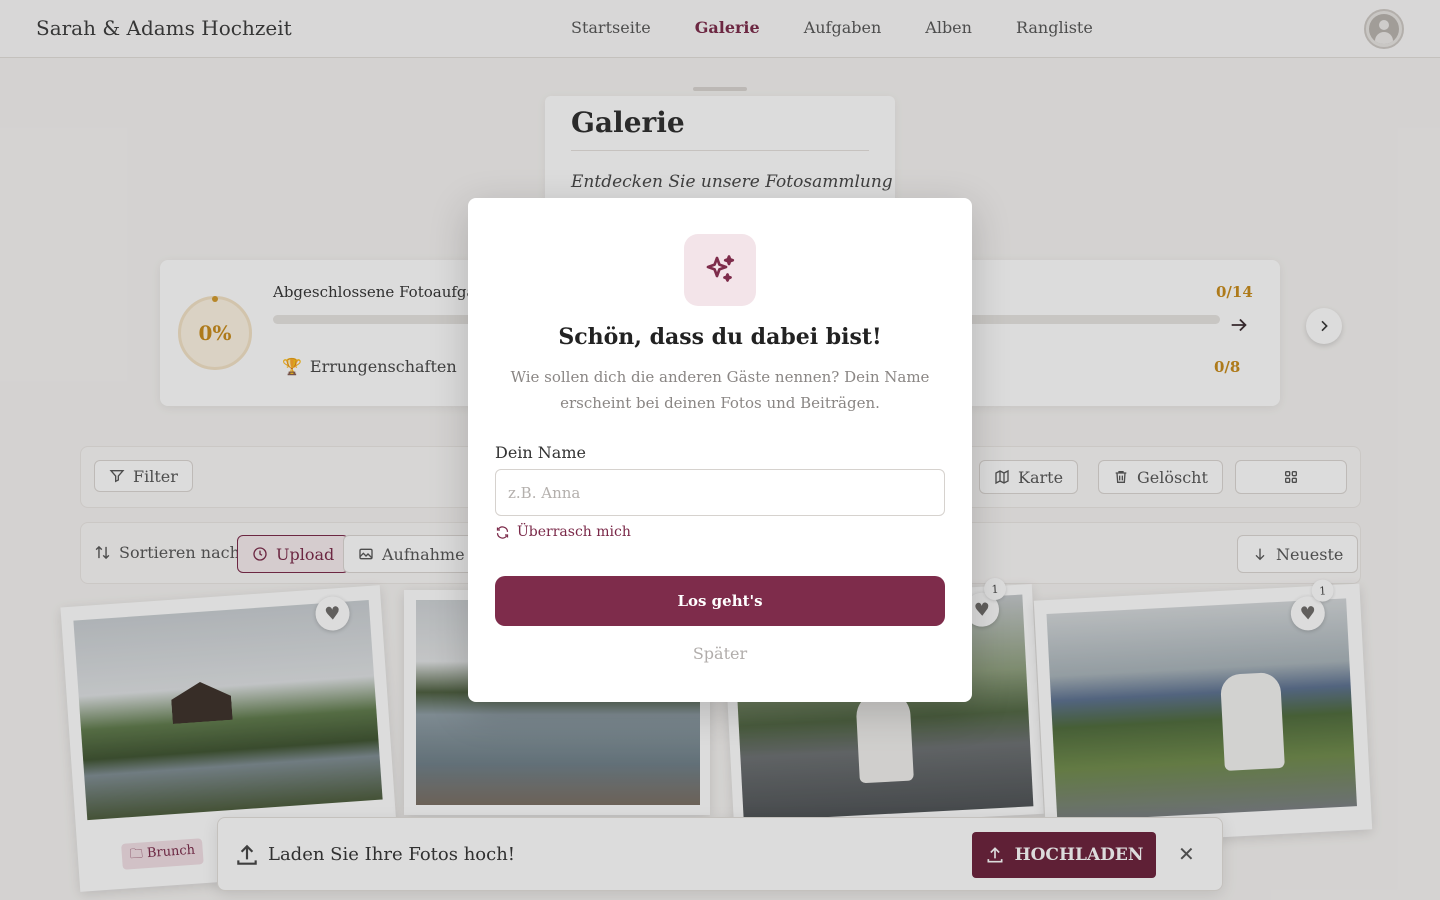  I want to click on later-link: Später, so click(720, 653).